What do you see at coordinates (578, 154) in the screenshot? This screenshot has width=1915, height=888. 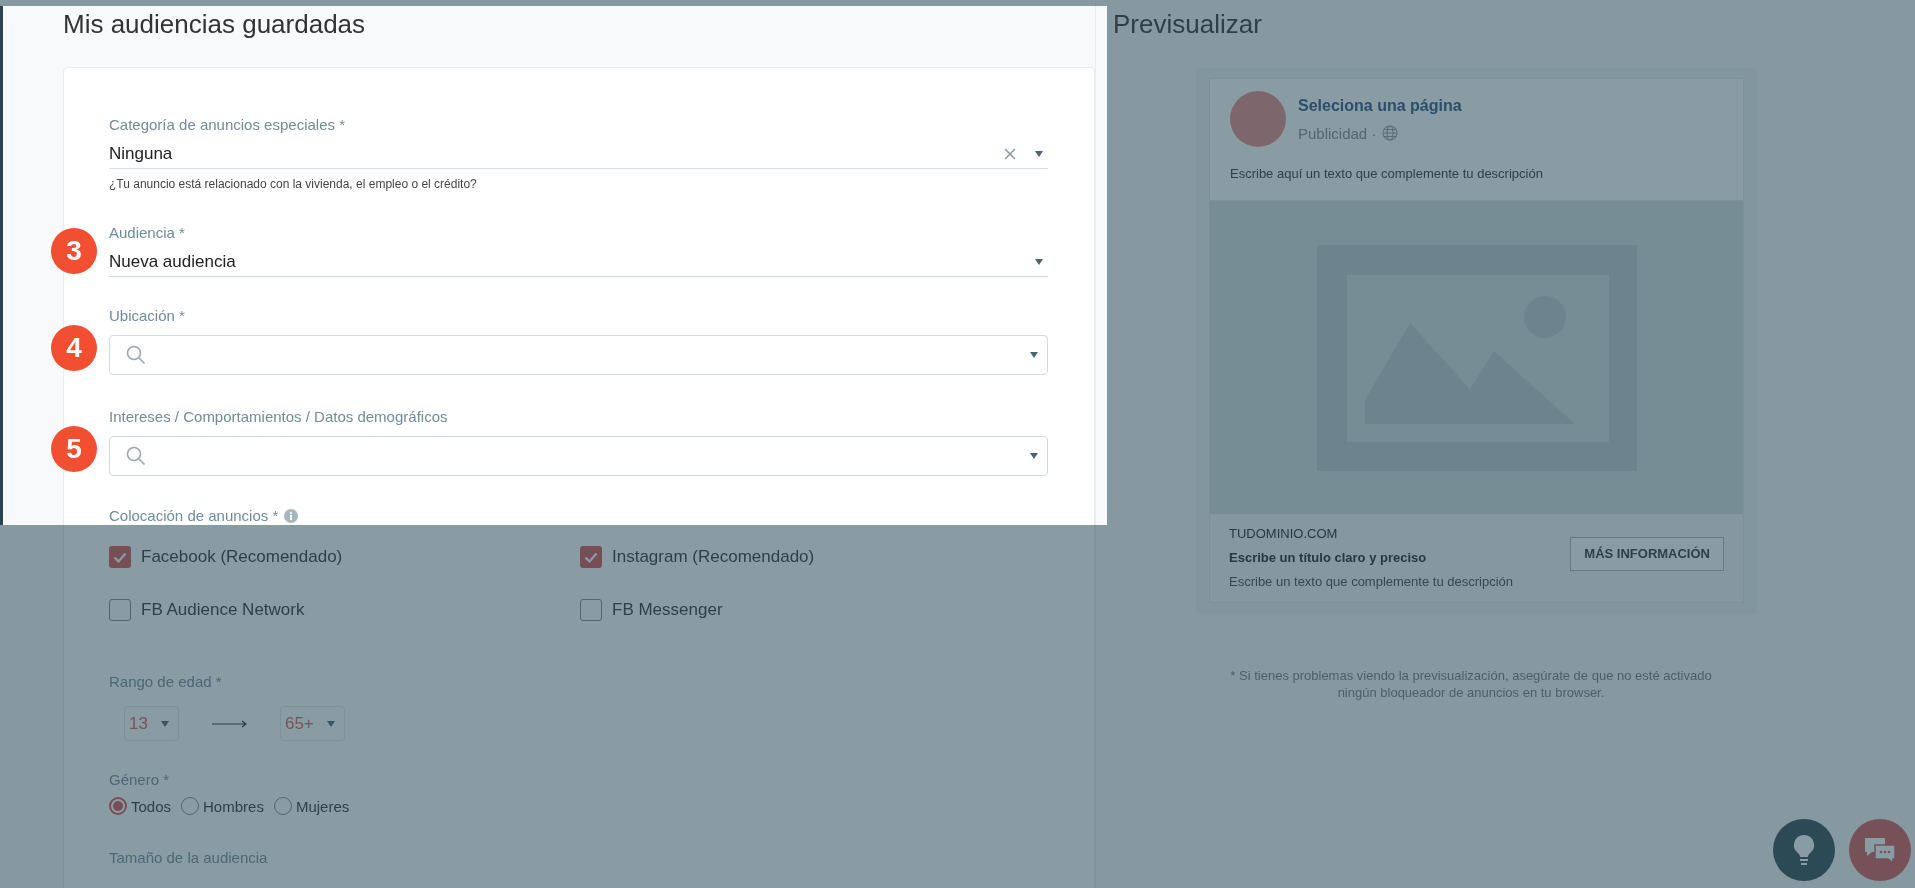 I see `select-field: Ninguna` at bounding box center [578, 154].